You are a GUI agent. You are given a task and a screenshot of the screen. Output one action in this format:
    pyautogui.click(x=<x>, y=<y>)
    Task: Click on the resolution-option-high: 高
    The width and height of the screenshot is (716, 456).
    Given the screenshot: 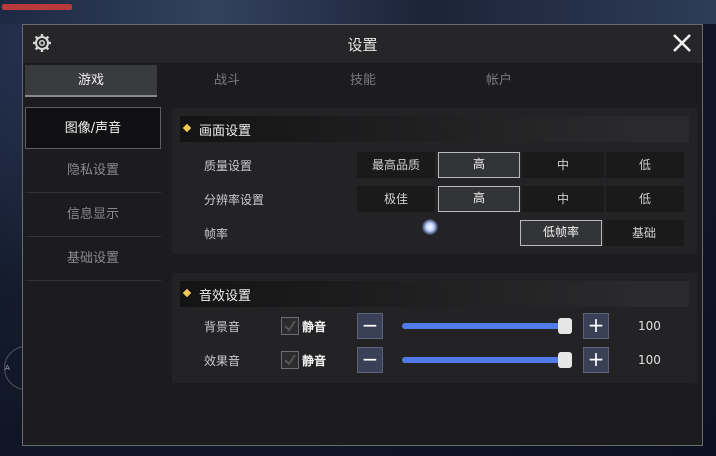 What is the action you would take?
    pyautogui.click(x=479, y=199)
    